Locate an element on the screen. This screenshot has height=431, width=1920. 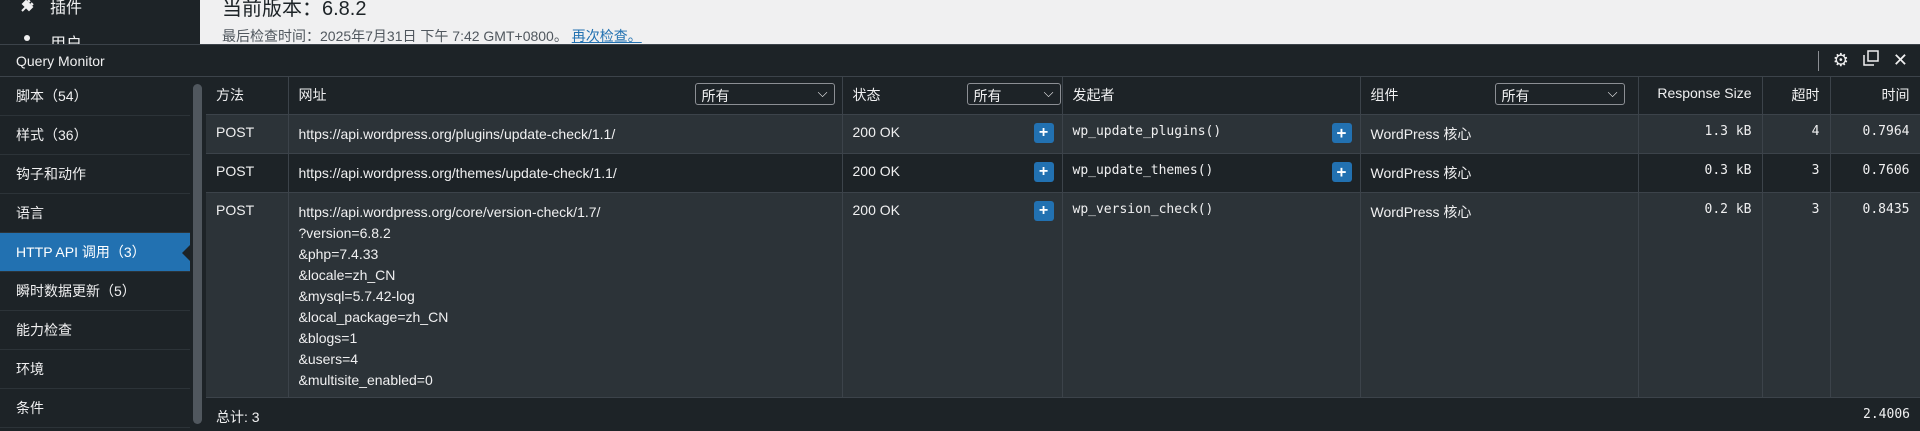
cell-timeout: 3 is located at coordinates (1796, 173).